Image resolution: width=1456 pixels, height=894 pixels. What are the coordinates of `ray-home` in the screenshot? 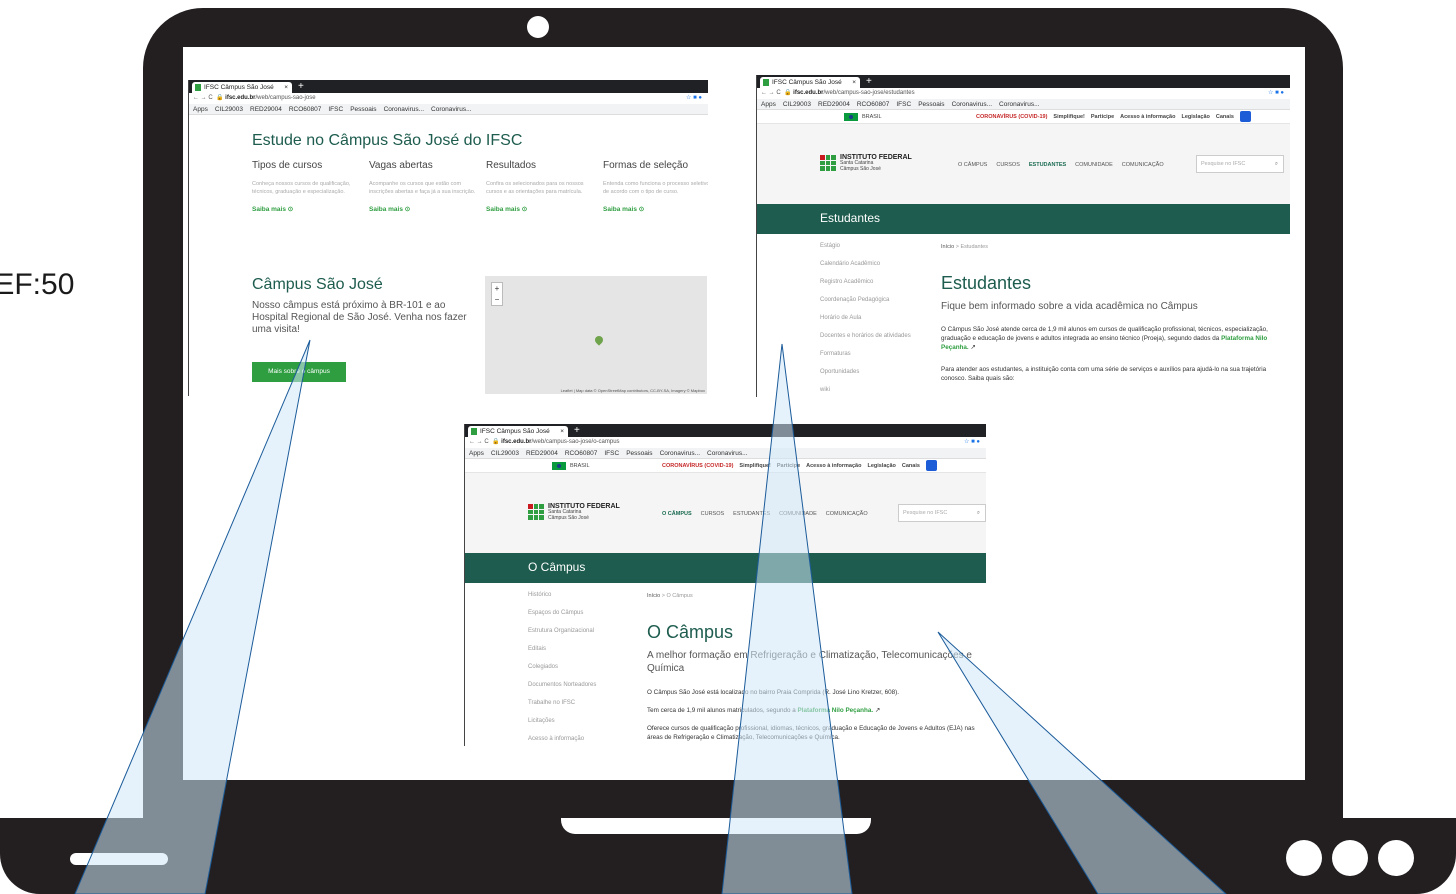 It's located at (192, 616).